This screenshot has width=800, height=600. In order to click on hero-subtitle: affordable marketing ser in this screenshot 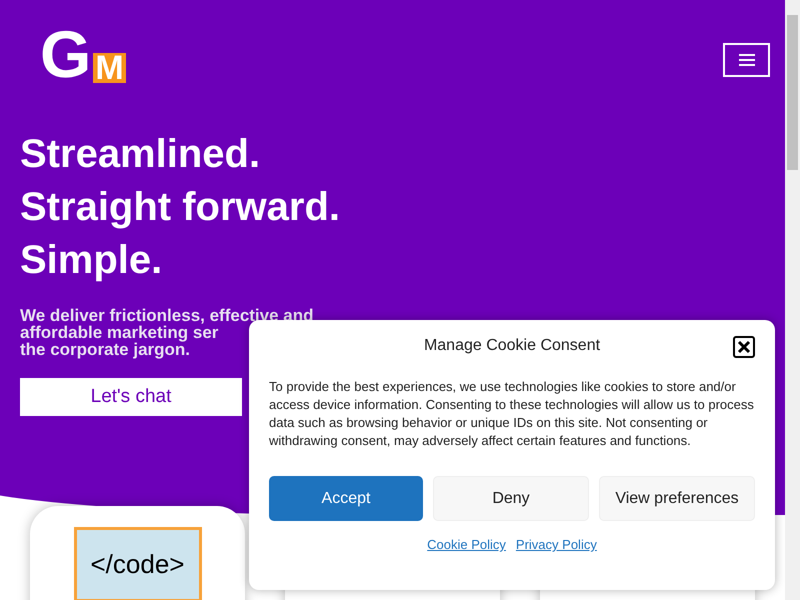, I will do `click(119, 332)`.